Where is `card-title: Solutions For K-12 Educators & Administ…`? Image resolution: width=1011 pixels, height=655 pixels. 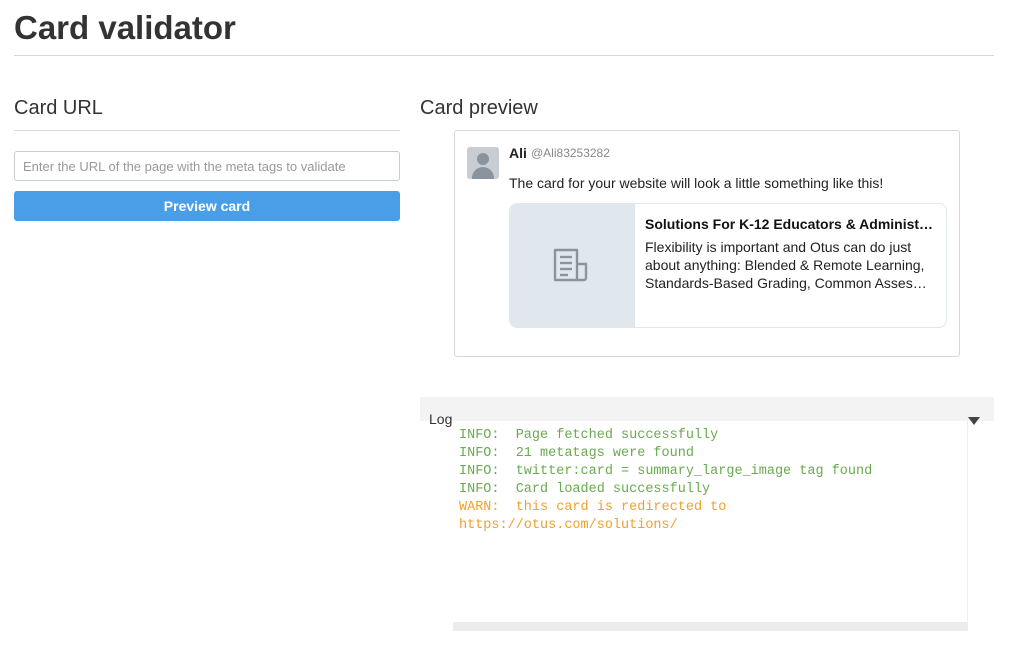
card-title: Solutions For K-12 Educators & Administ… is located at coordinates (789, 224).